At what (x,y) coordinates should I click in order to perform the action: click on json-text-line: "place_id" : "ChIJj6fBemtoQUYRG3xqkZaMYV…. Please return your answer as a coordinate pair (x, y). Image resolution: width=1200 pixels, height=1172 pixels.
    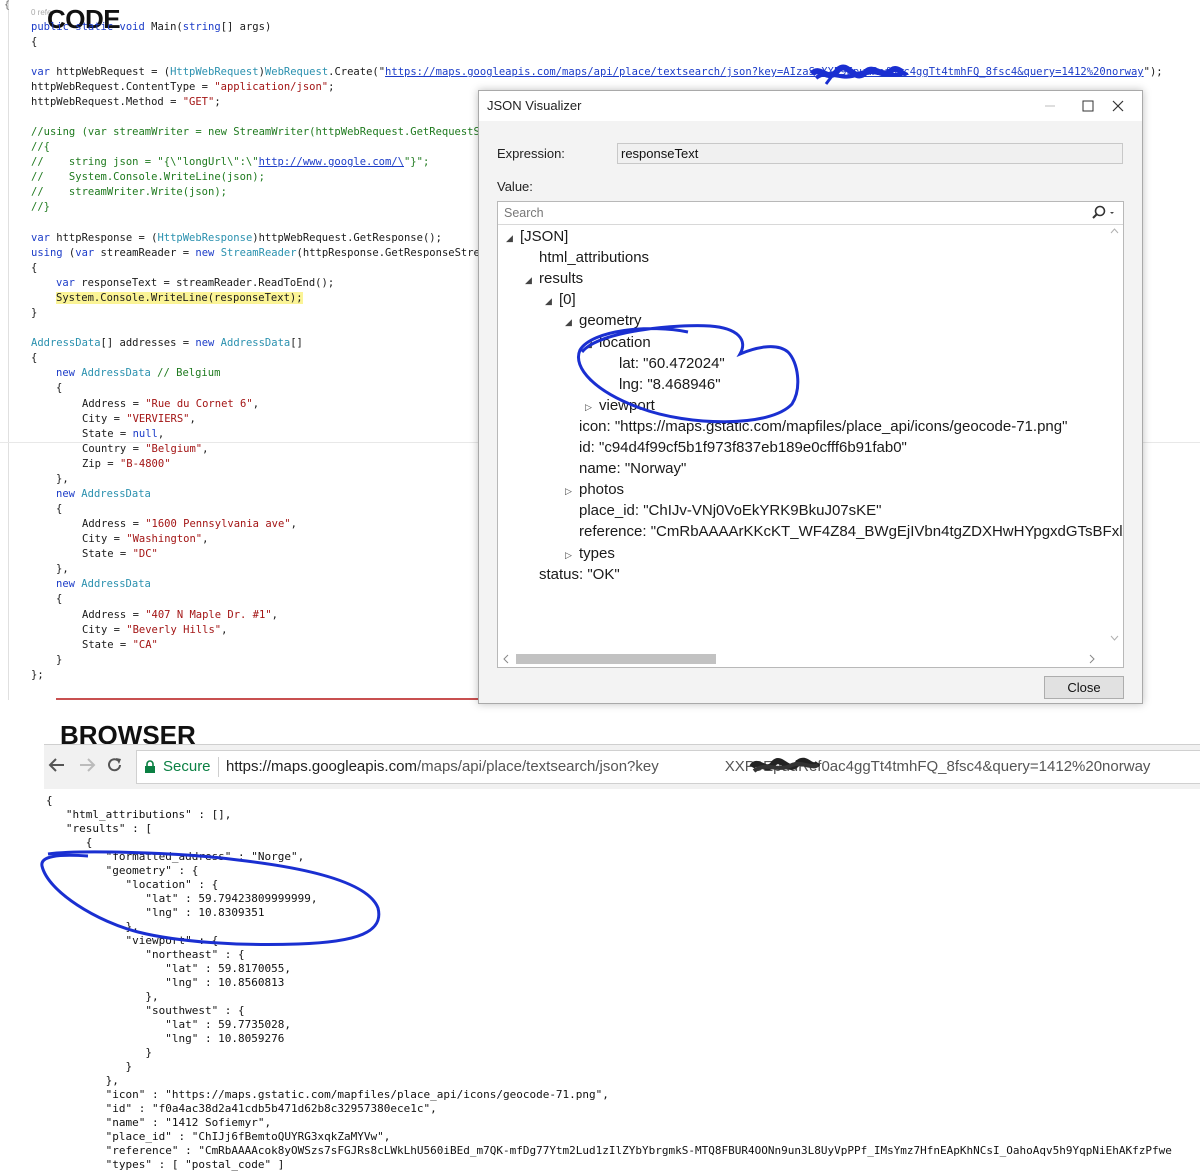
    Looking at the image, I should click on (218, 1136).